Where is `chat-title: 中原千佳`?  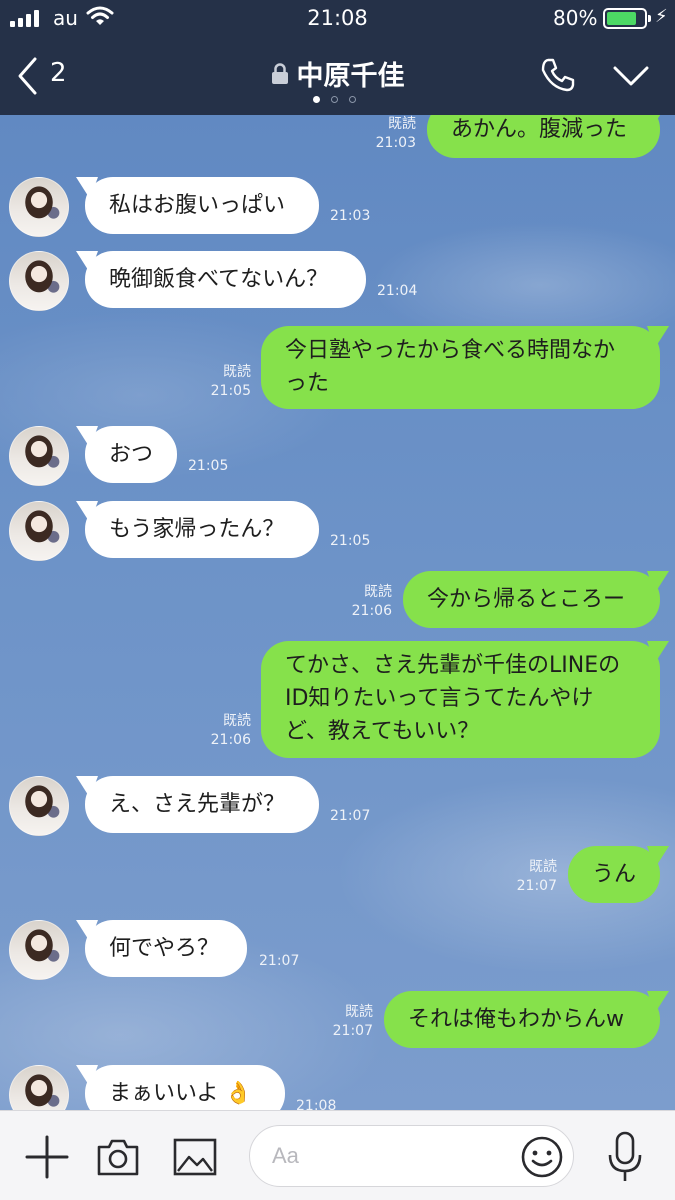 chat-title: 中原千佳 is located at coordinates (351, 76).